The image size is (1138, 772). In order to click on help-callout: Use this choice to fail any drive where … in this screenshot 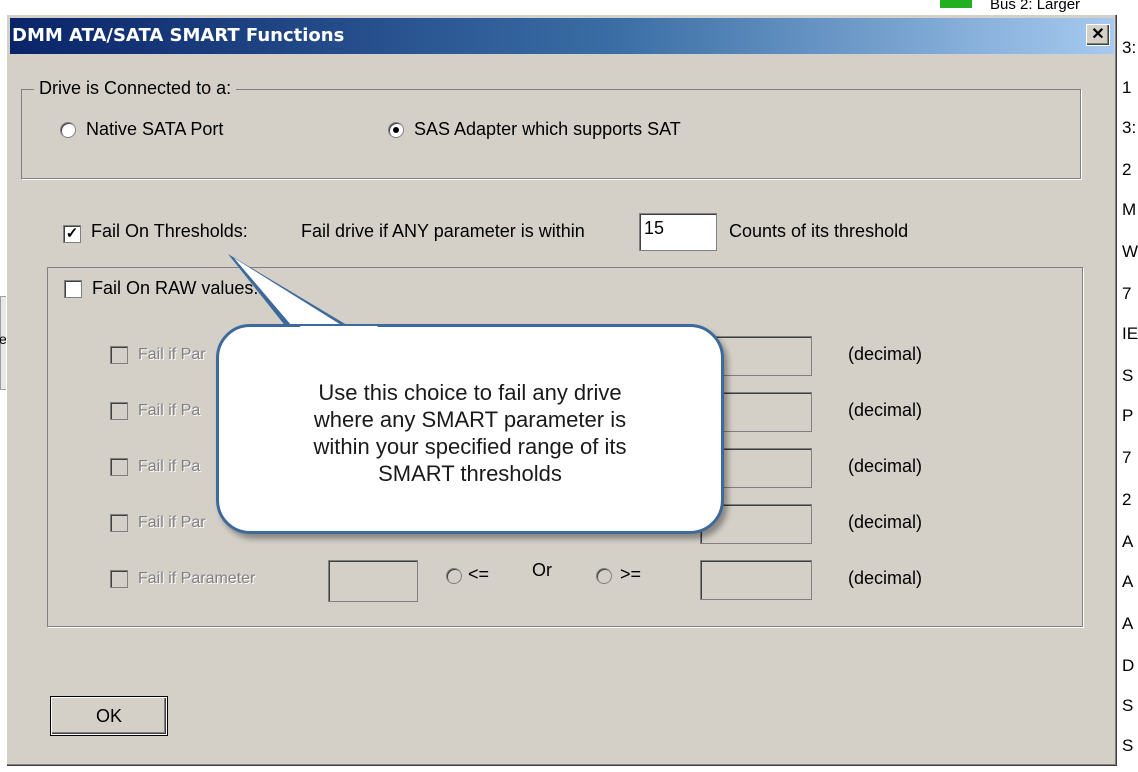, I will do `click(470, 429)`.